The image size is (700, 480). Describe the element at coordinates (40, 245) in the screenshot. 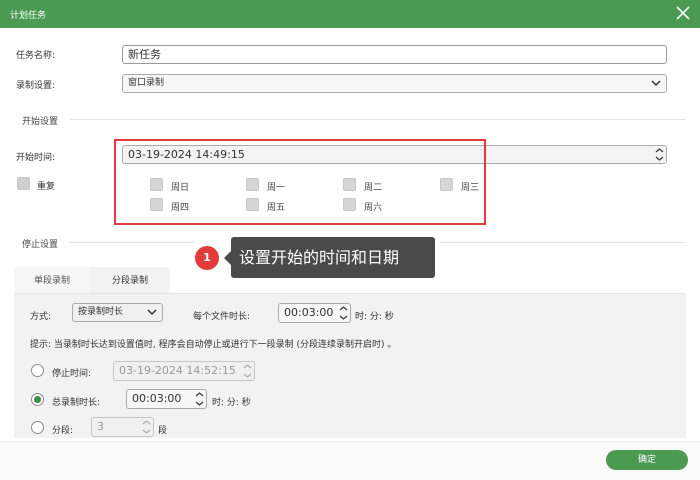

I see `stop-settings-heading: 停止设置` at that location.